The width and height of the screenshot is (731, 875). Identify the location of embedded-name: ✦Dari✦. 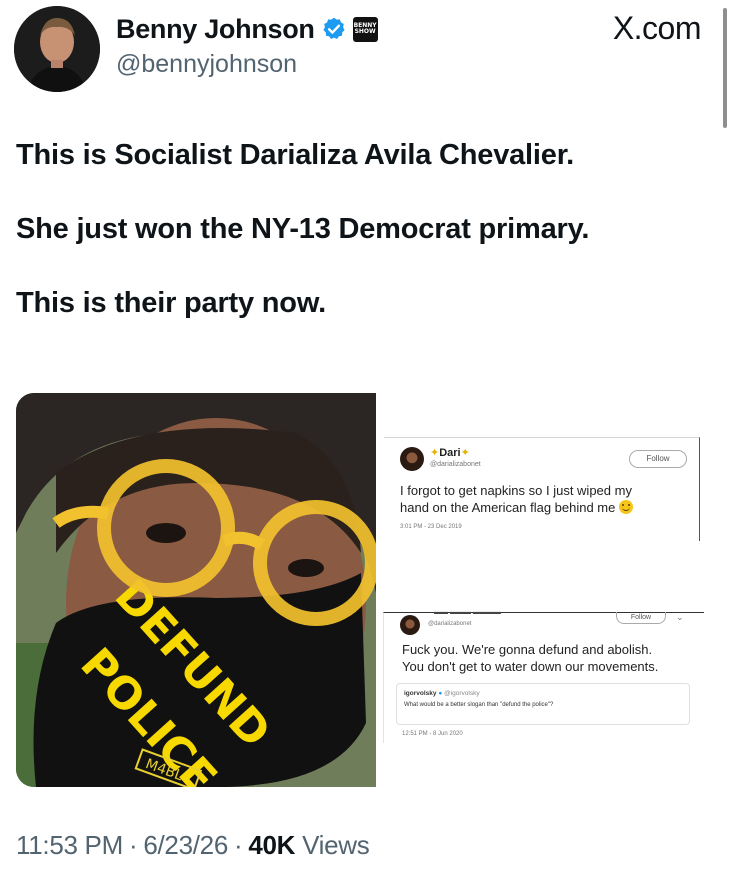
(450, 453).